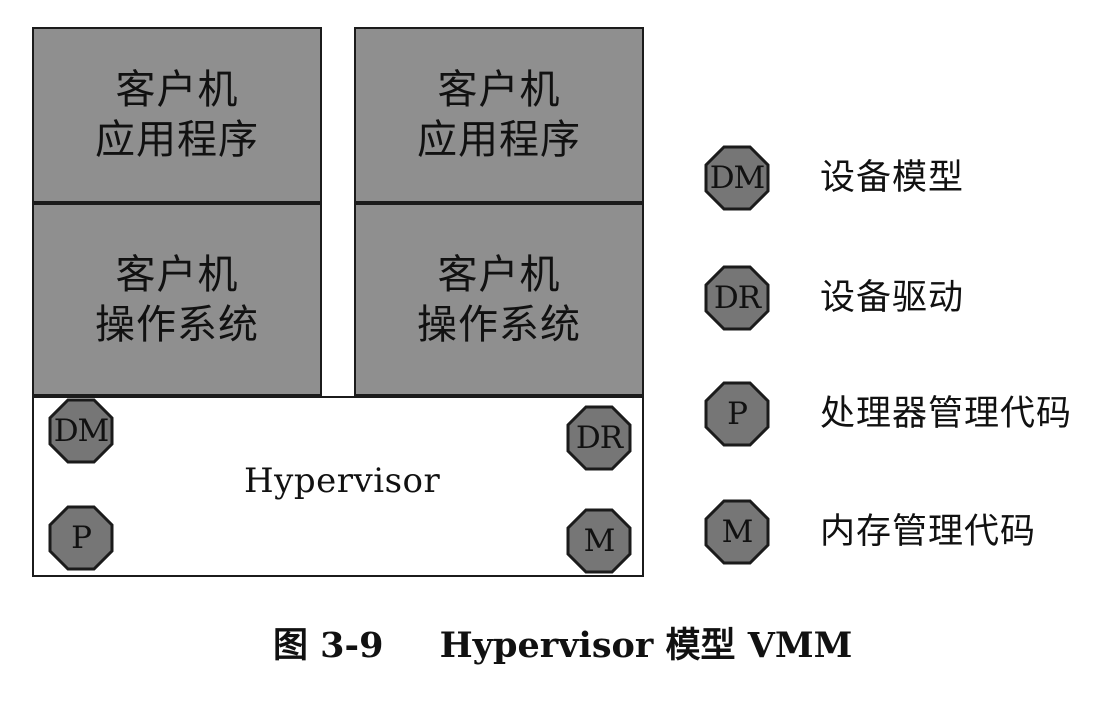 This screenshot has width=1108, height=704. I want to click on legend-memory-management-symbol: M, so click(737, 531).